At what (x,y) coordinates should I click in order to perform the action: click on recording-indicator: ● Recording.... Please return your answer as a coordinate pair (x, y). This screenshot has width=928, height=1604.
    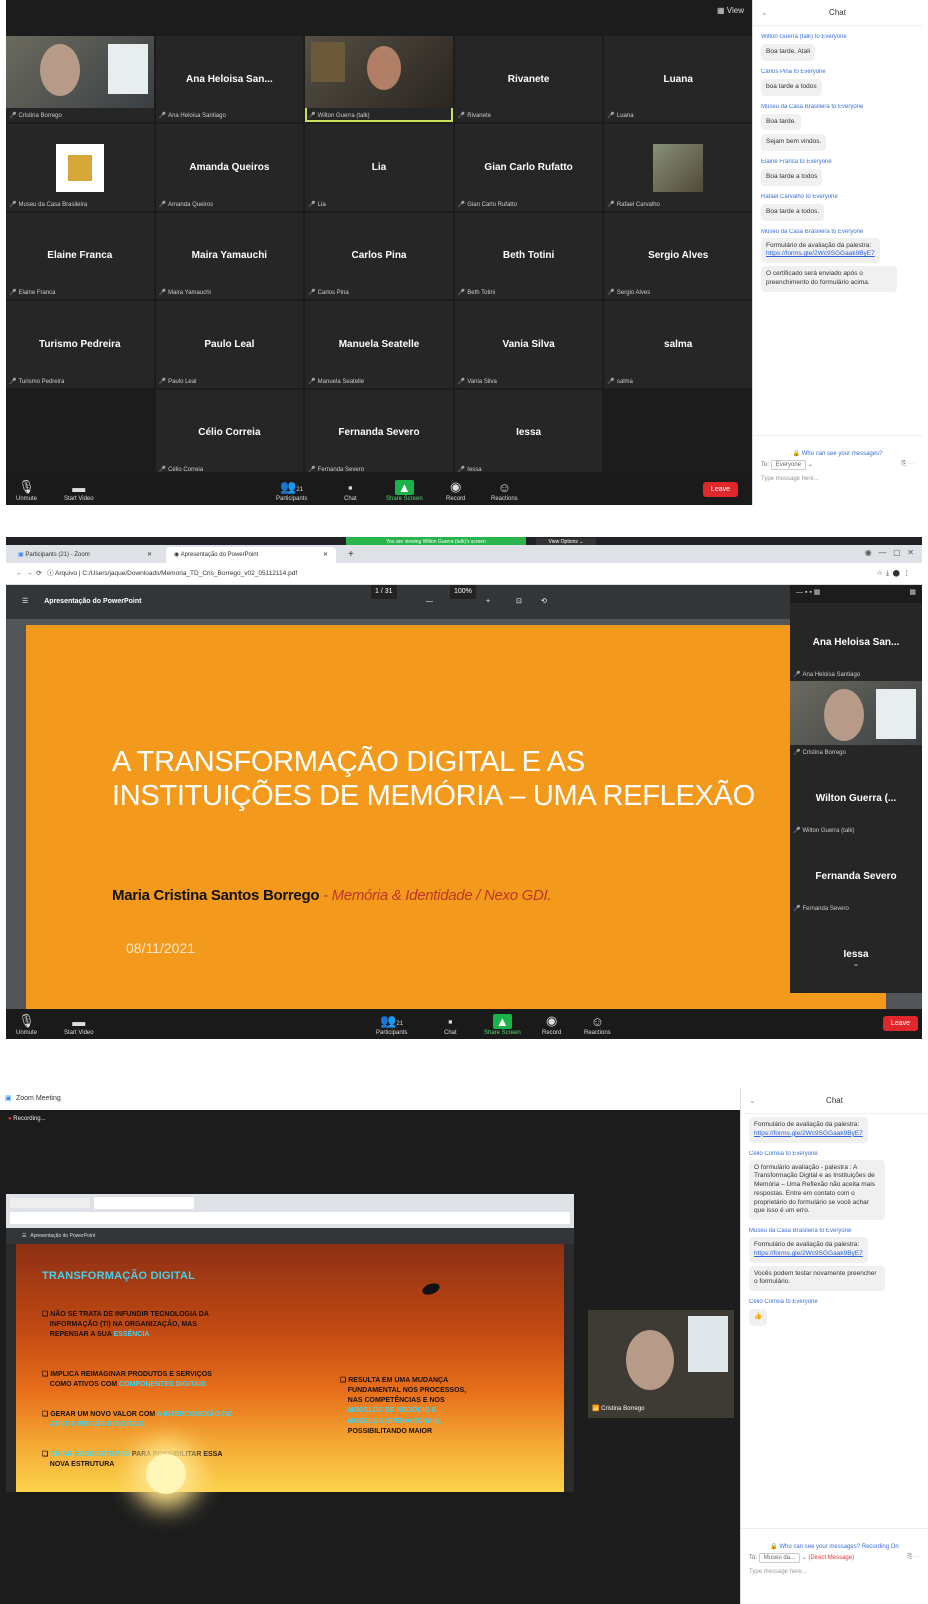
    Looking at the image, I should click on (27, 1119).